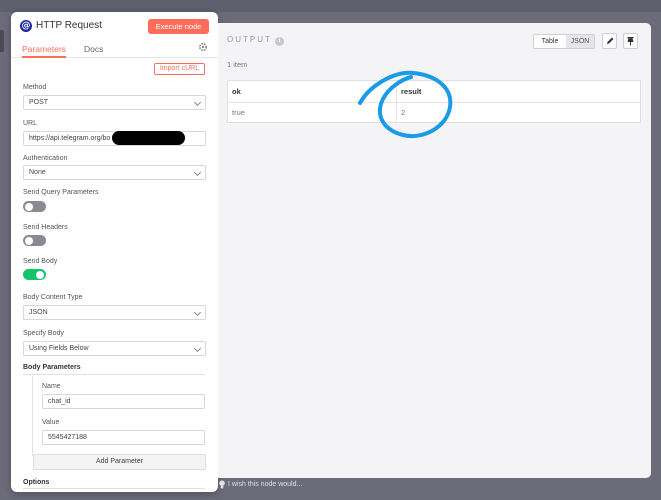  I want to click on authentication-value: None, so click(37, 172).